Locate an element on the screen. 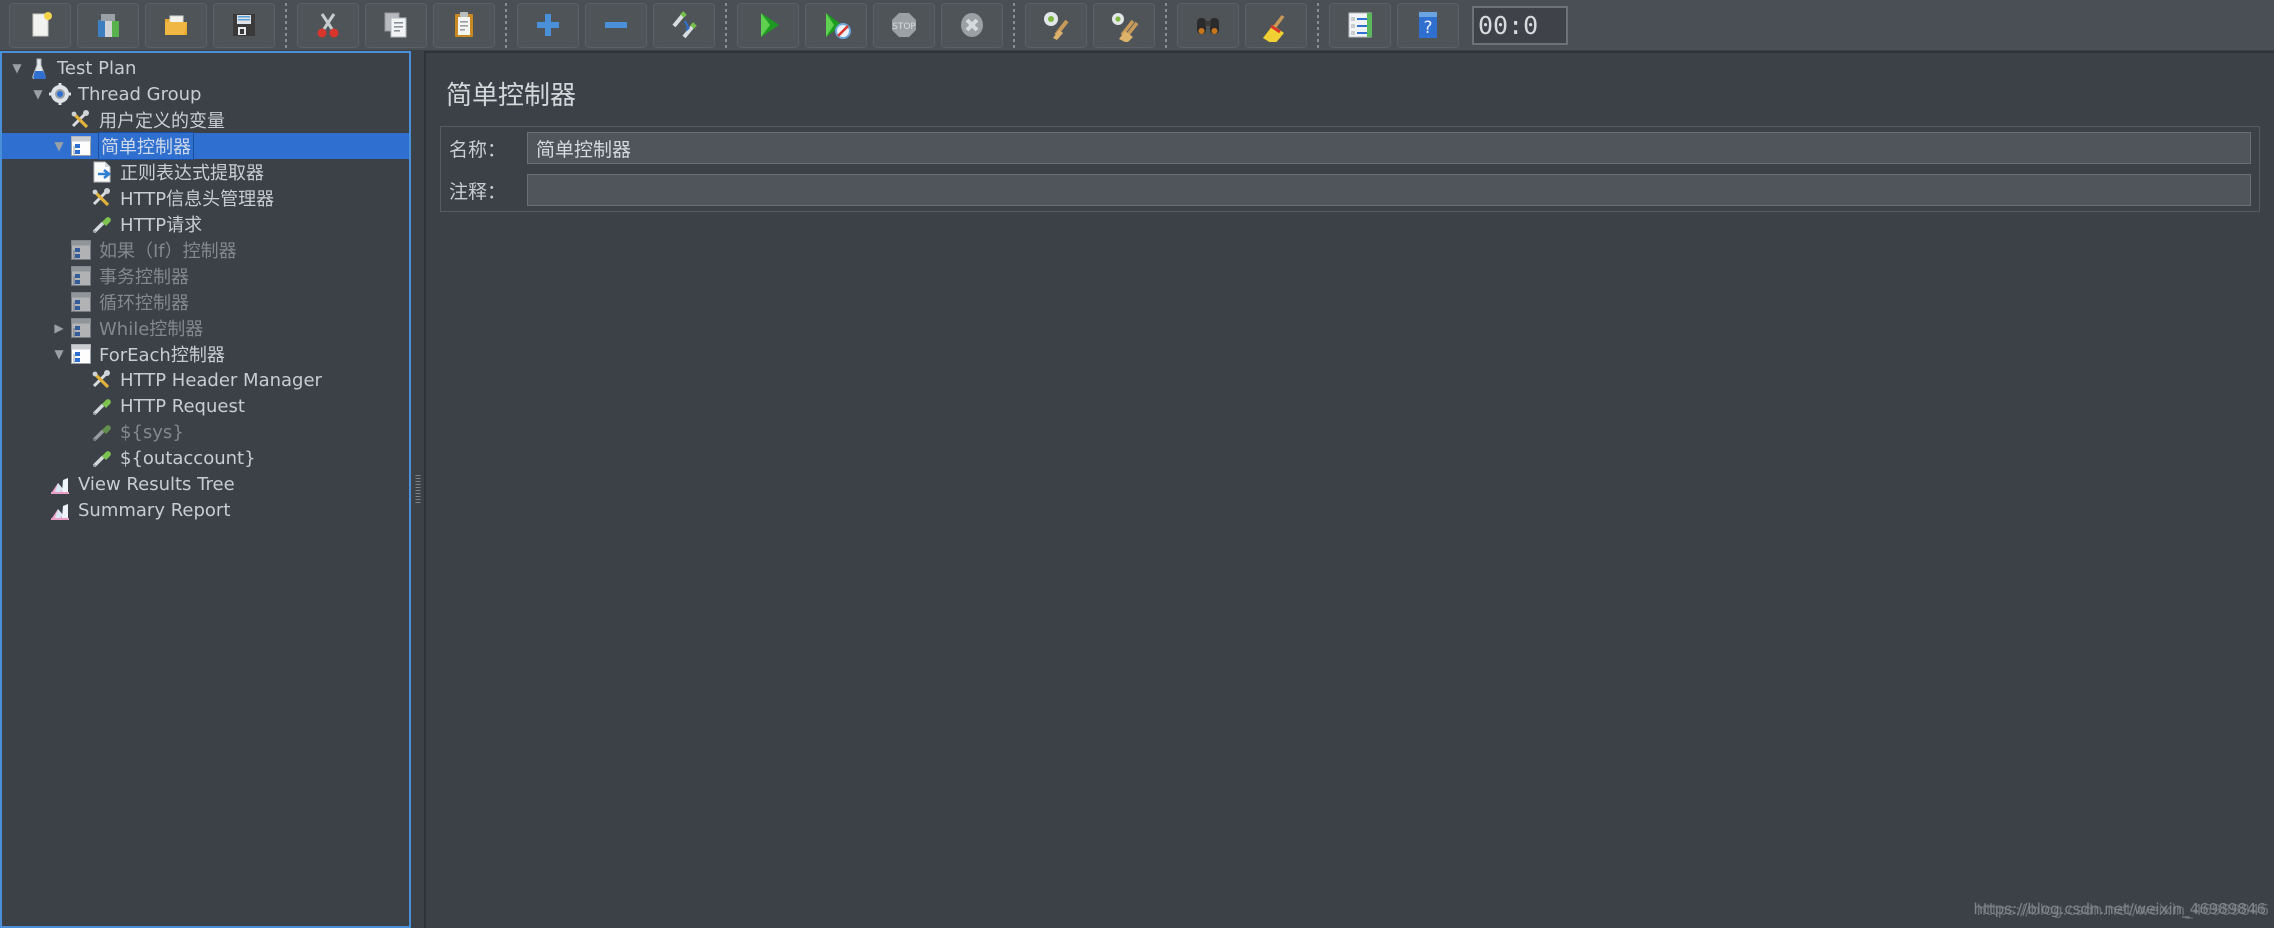 The width and height of the screenshot is (2274, 928). tree-node-label: View Results Tree is located at coordinates (156, 484).